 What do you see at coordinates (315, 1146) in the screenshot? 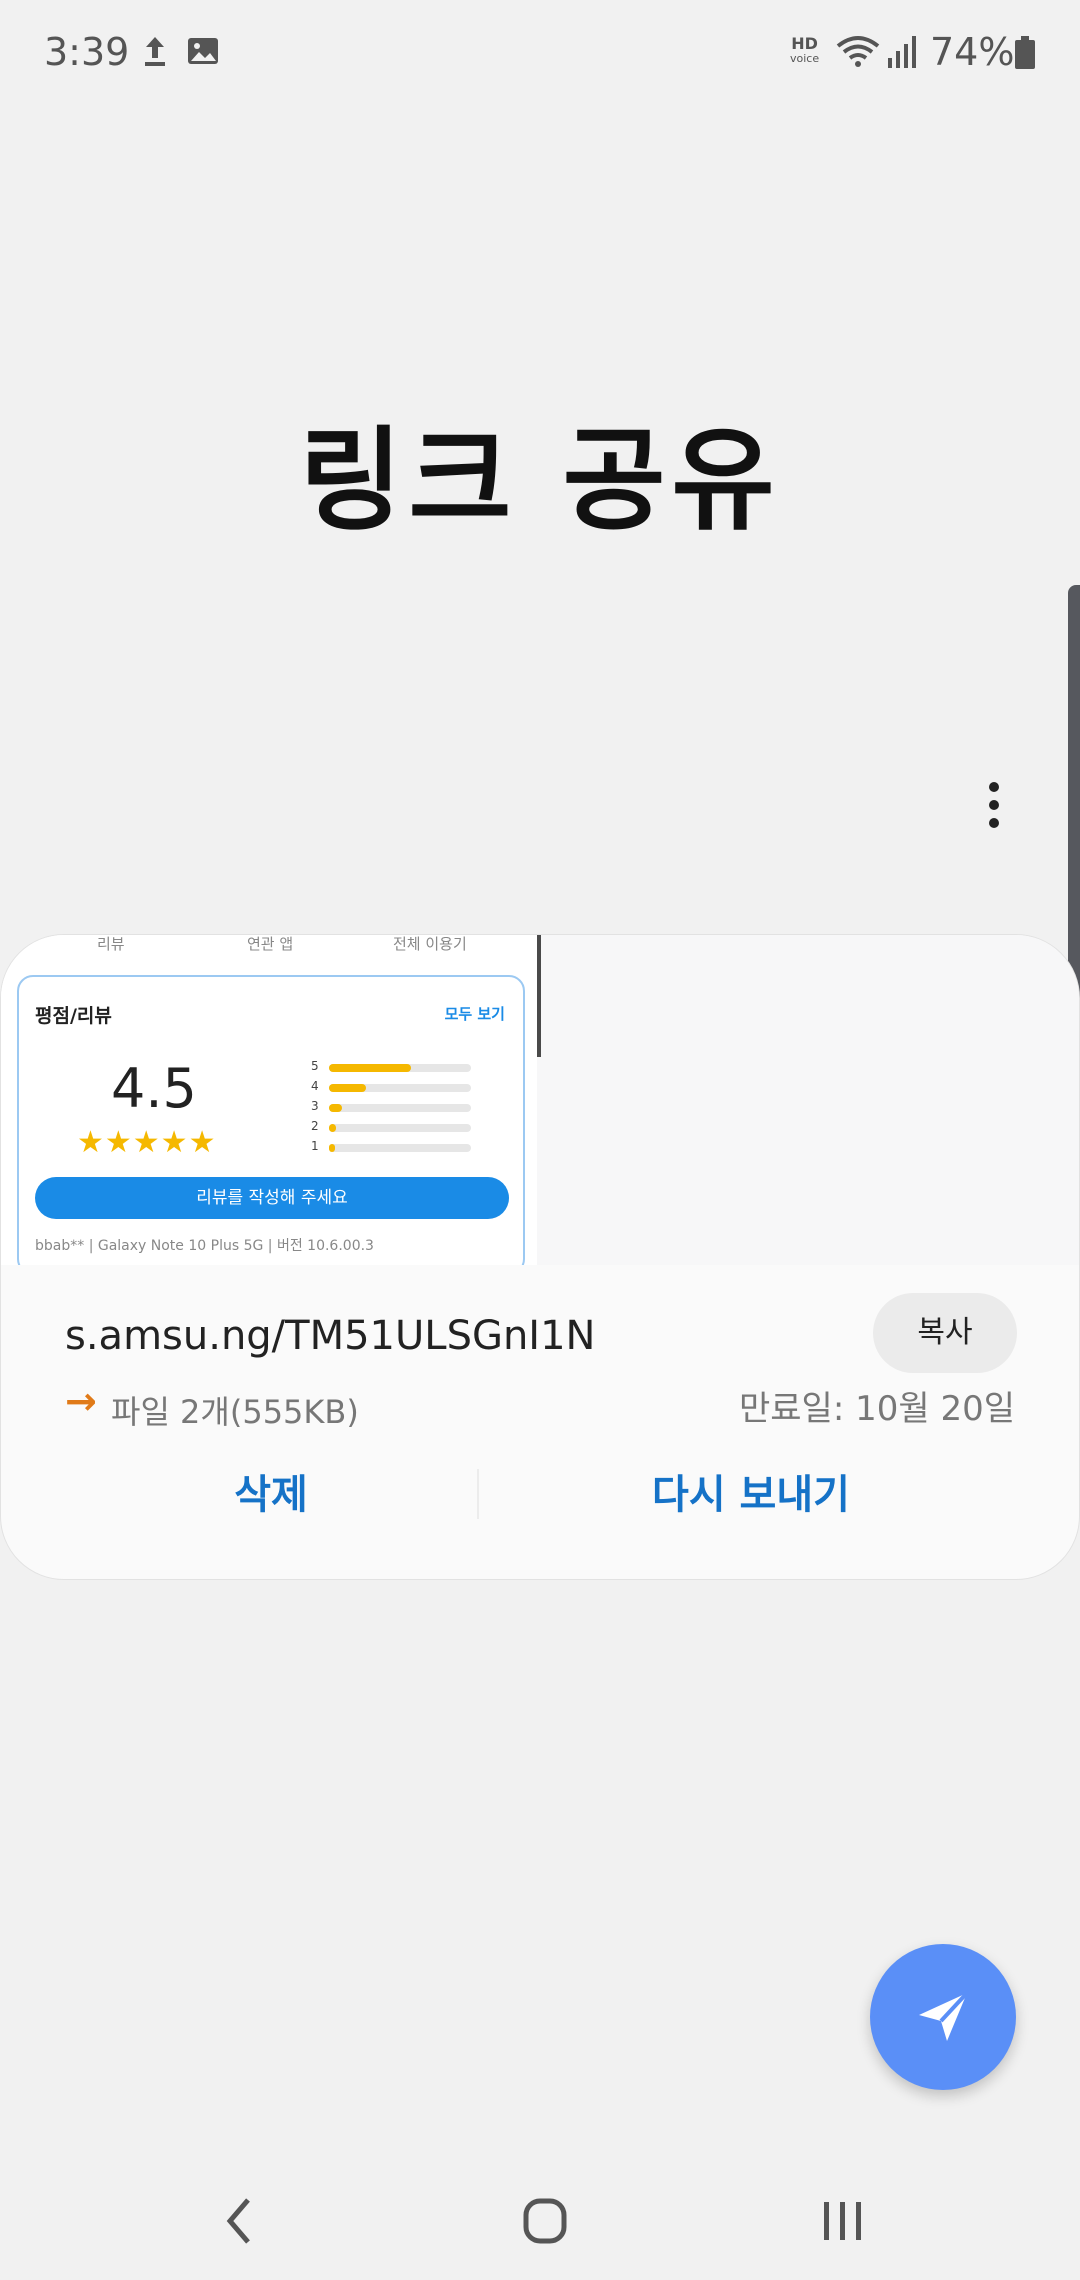
I see `rating-bar-label: 1` at bounding box center [315, 1146].